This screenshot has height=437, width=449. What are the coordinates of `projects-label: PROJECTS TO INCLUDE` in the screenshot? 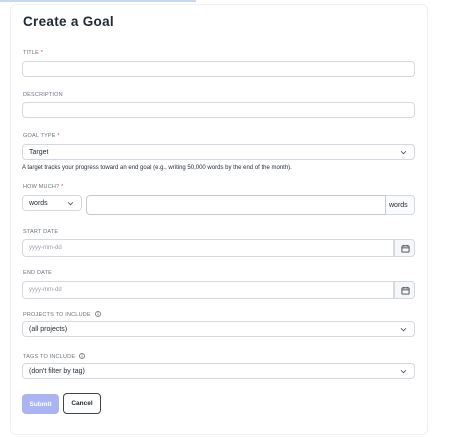 It's located at (62, 314).